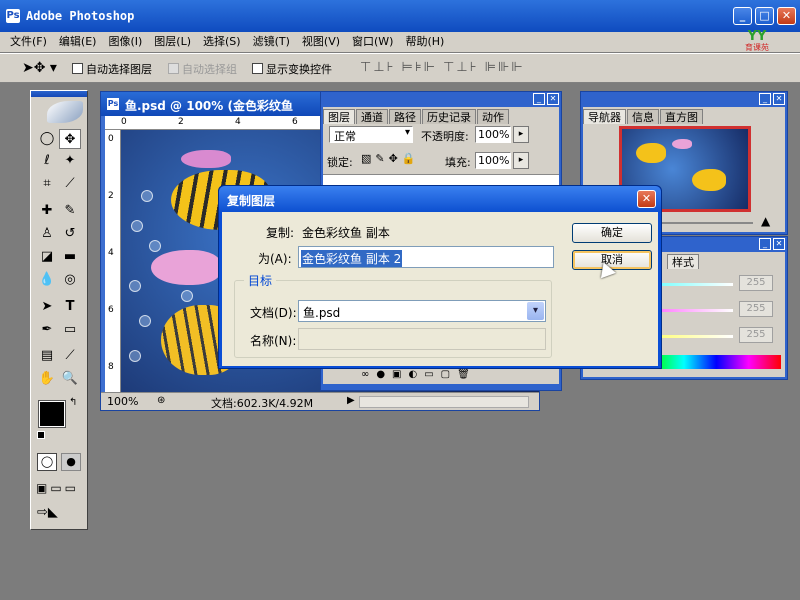 Image resolution: width=800 pixels, height=600 pixels. I want to click on tab-layers-4: 动作, so click(493, 117).